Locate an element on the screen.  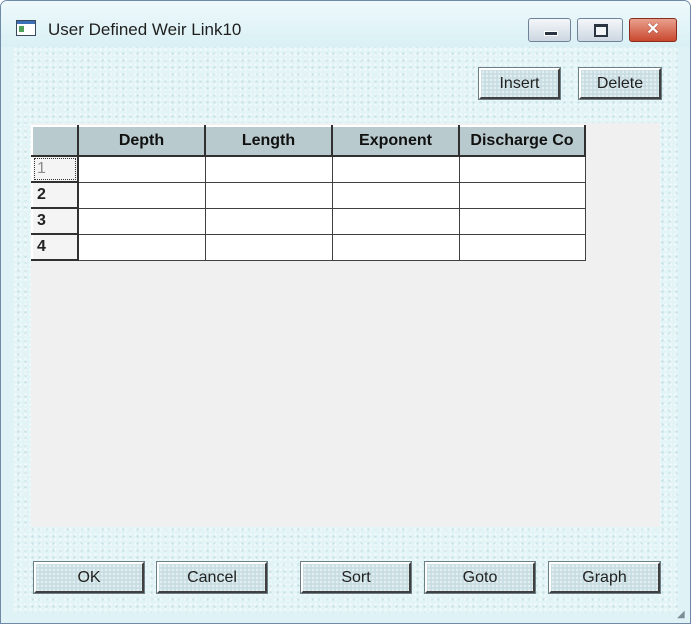
insert-button: Insert is located at coordinates (519, 83).